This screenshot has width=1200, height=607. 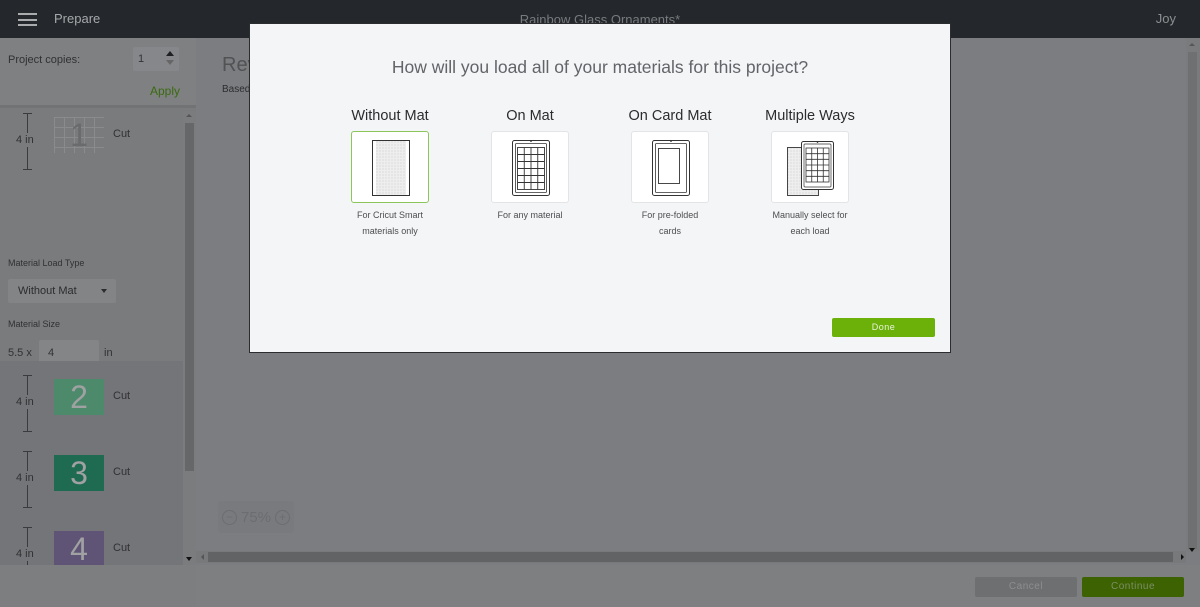 What do you see at coordinates (170, 53) in the screenshot?
I see `increment-icon` at bounding box center [170, 53].